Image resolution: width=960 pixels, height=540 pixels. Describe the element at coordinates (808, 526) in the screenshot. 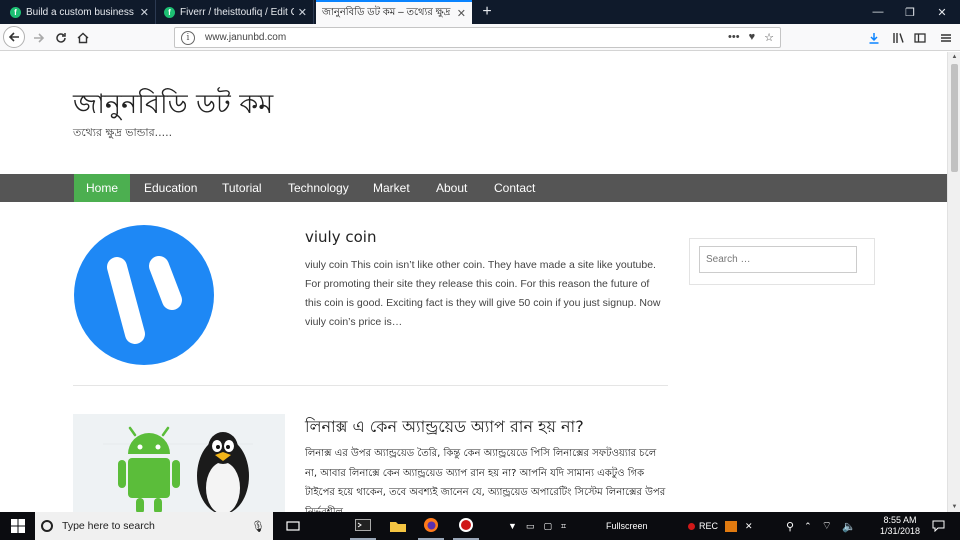

I see `show-hidden-icons-icon: ⌃` at that location.